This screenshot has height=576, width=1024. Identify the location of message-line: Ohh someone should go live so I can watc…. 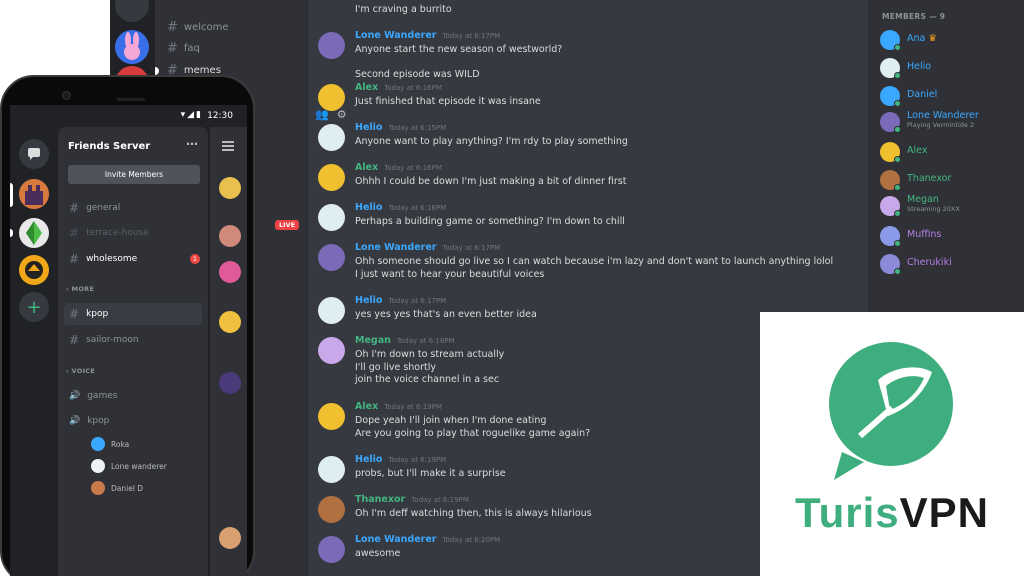
(594, 261).